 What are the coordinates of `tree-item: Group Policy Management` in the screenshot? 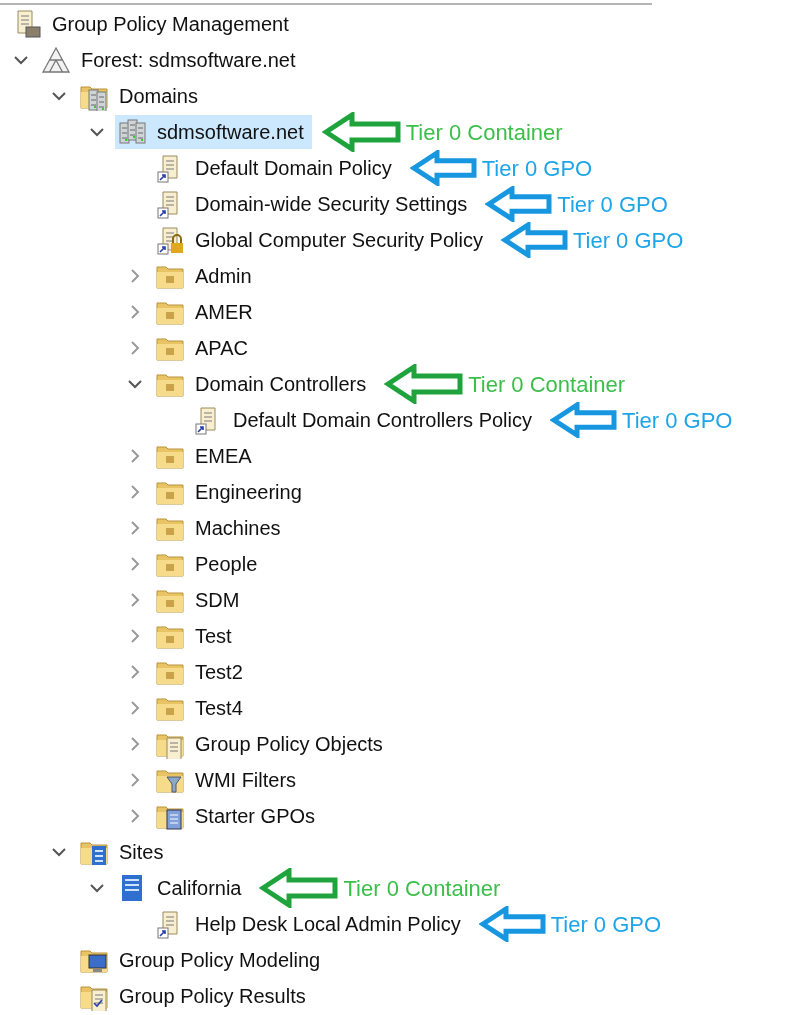 It's located at (153, 24).